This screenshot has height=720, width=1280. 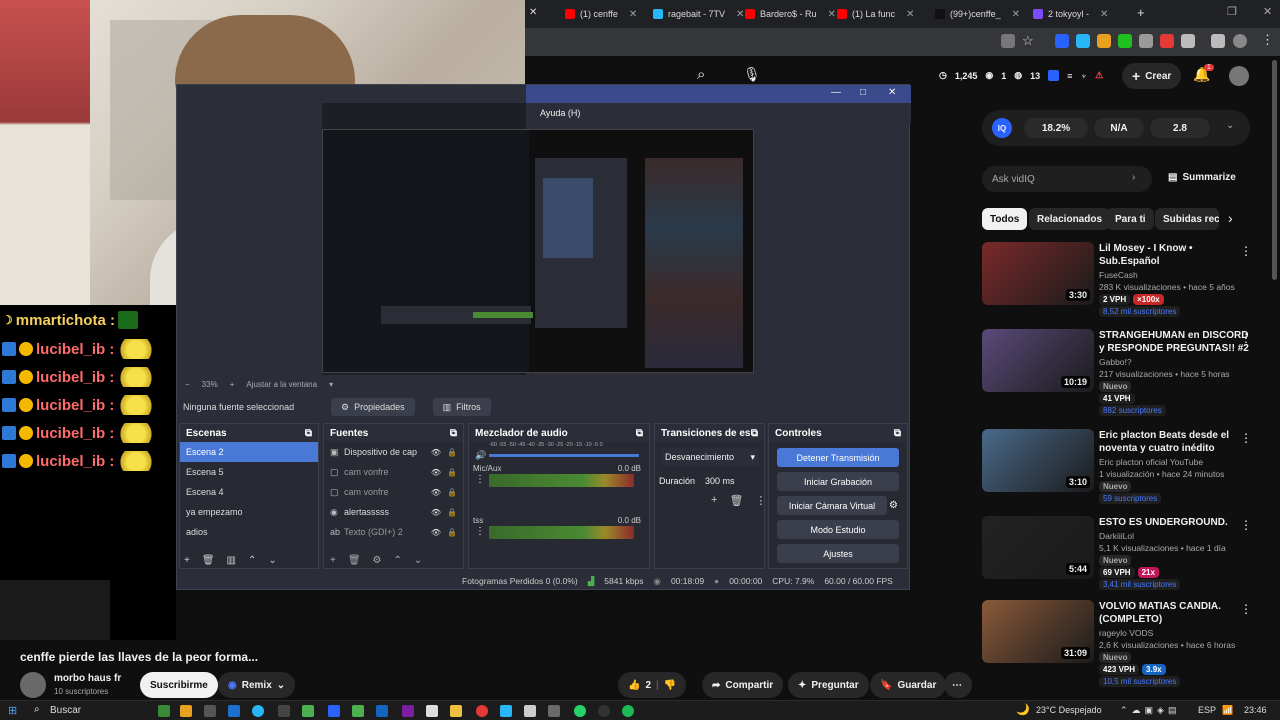 I want to click on close-window-icon: ✕, so click(x=1267, y=11).